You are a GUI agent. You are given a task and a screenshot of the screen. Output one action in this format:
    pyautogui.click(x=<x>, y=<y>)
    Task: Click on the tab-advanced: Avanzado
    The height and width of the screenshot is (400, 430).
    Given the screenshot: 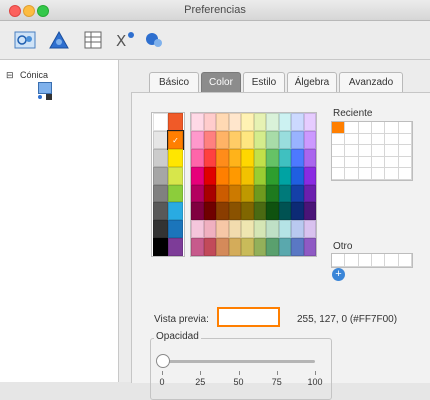 What is the action you would take?
    pyautogui.click(x=371, y=82)
    